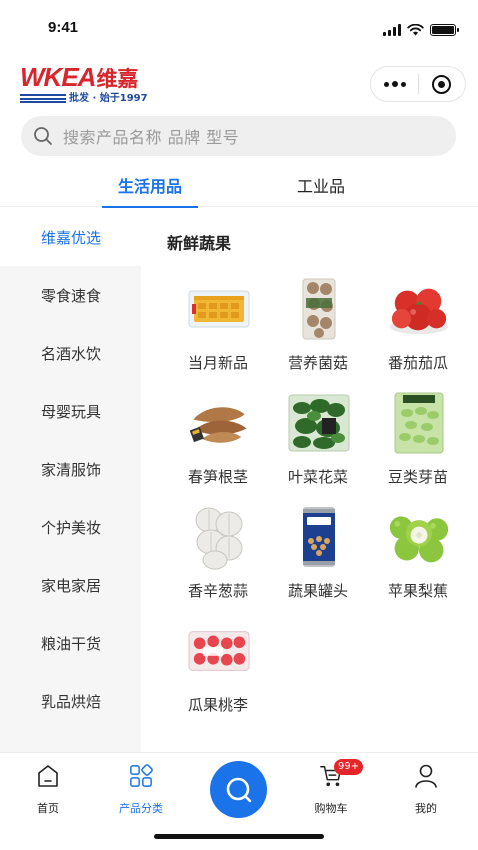 Image resolution: width=478 pixels, height=850 pixels. I want to click on sidebar-item-grain-oil: 粮油干货, so click(70, 643).